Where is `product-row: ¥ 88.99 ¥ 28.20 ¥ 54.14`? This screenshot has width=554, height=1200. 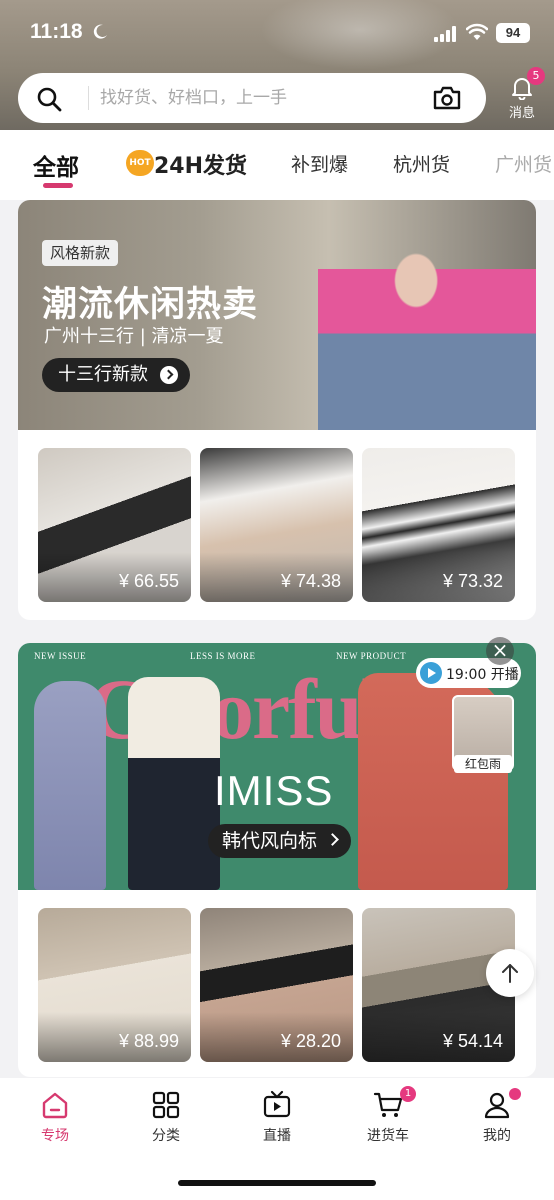 product-row: ¥ 88.99 ¥ 28.20 ¥ 54.14 is located at coordinates (277, 985).